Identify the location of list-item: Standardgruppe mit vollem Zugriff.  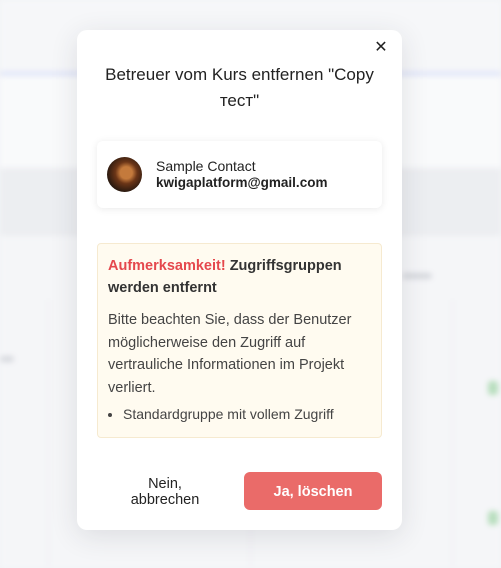
(228, 414).